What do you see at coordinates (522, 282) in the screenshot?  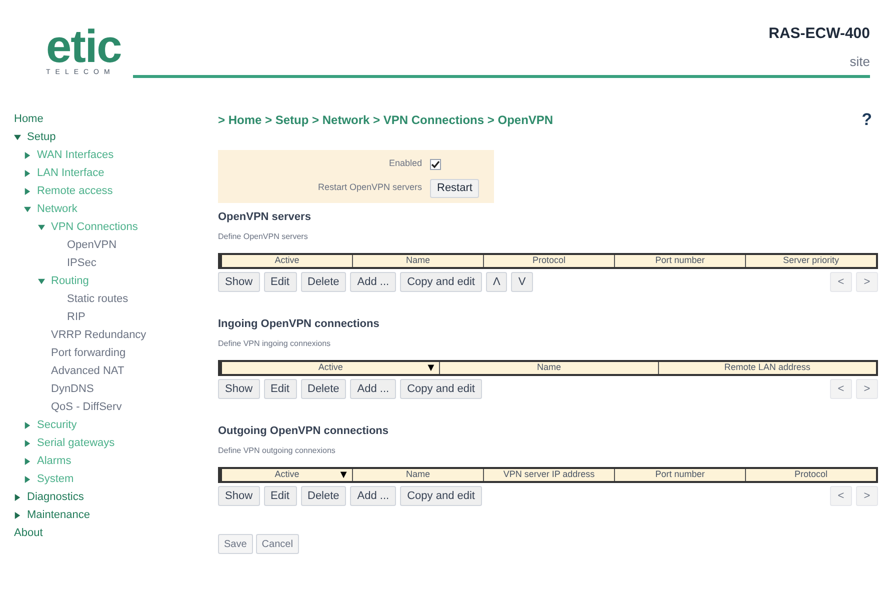 I see `table-action-button: V` at bounding box center [522, 282].